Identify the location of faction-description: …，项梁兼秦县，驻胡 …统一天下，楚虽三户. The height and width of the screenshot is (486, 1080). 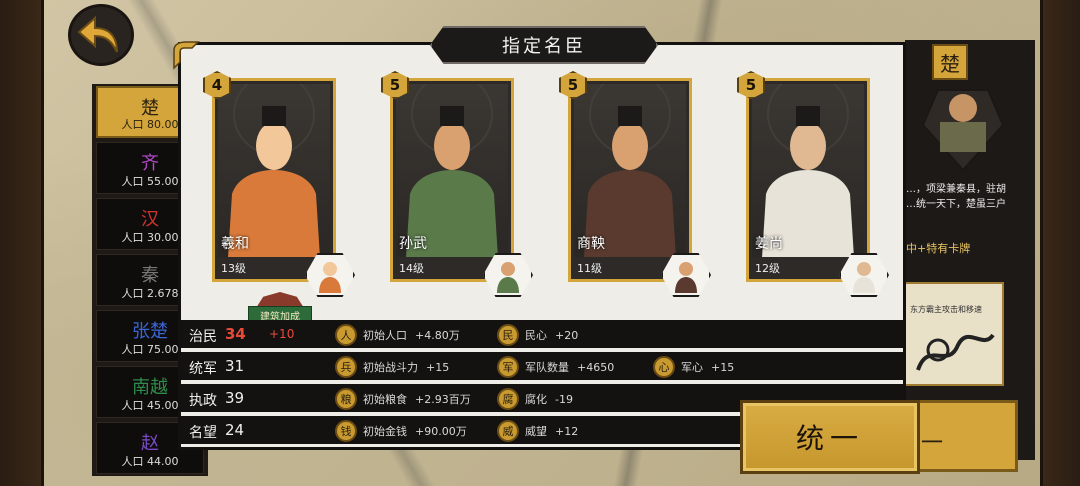
(969, 197).